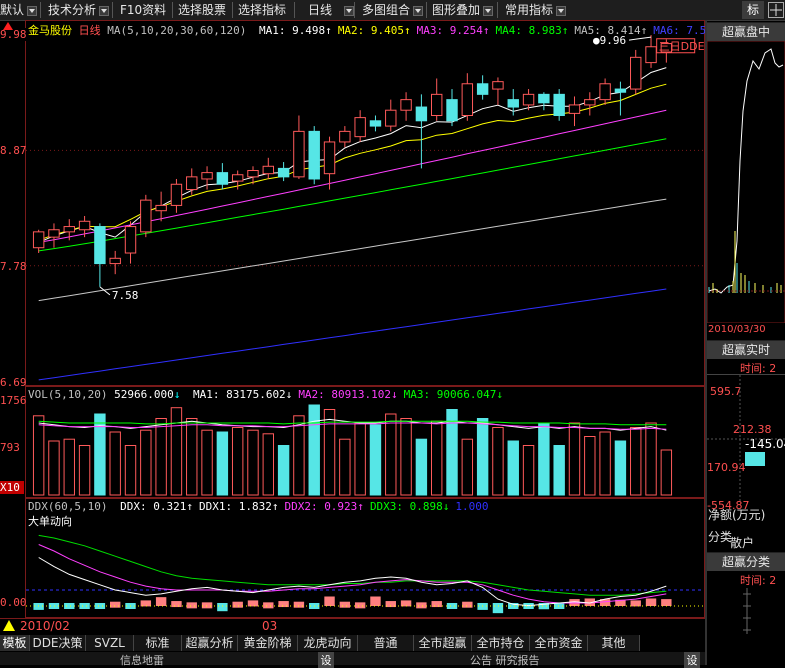 This screenshot has width=785, height=668. Describe the element at coordinates (746, 31) in the screenshot. I see `right-panel-section-intraday: 超赢盘中` at that location.